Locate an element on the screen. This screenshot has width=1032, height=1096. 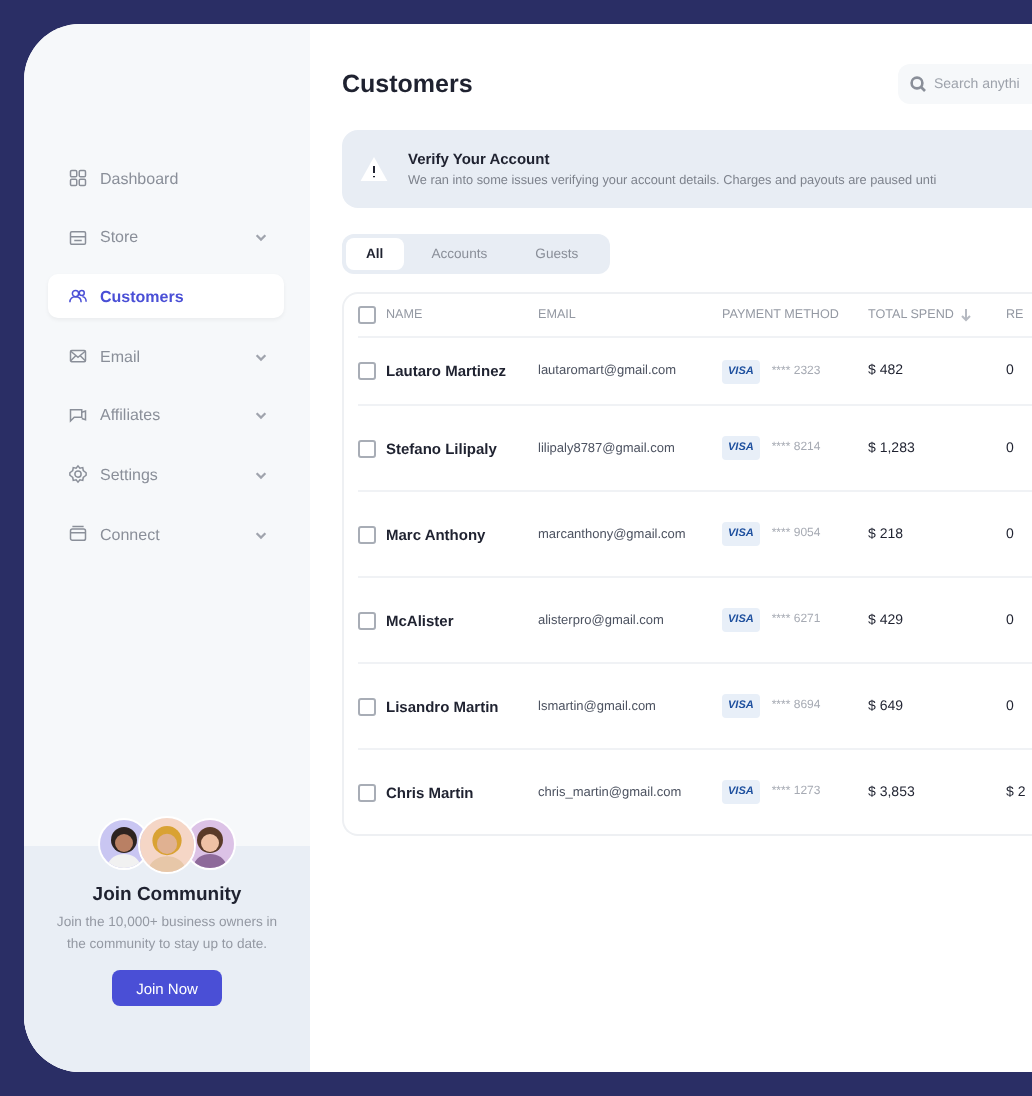
gear-icon is located at coordinates (78, 474).